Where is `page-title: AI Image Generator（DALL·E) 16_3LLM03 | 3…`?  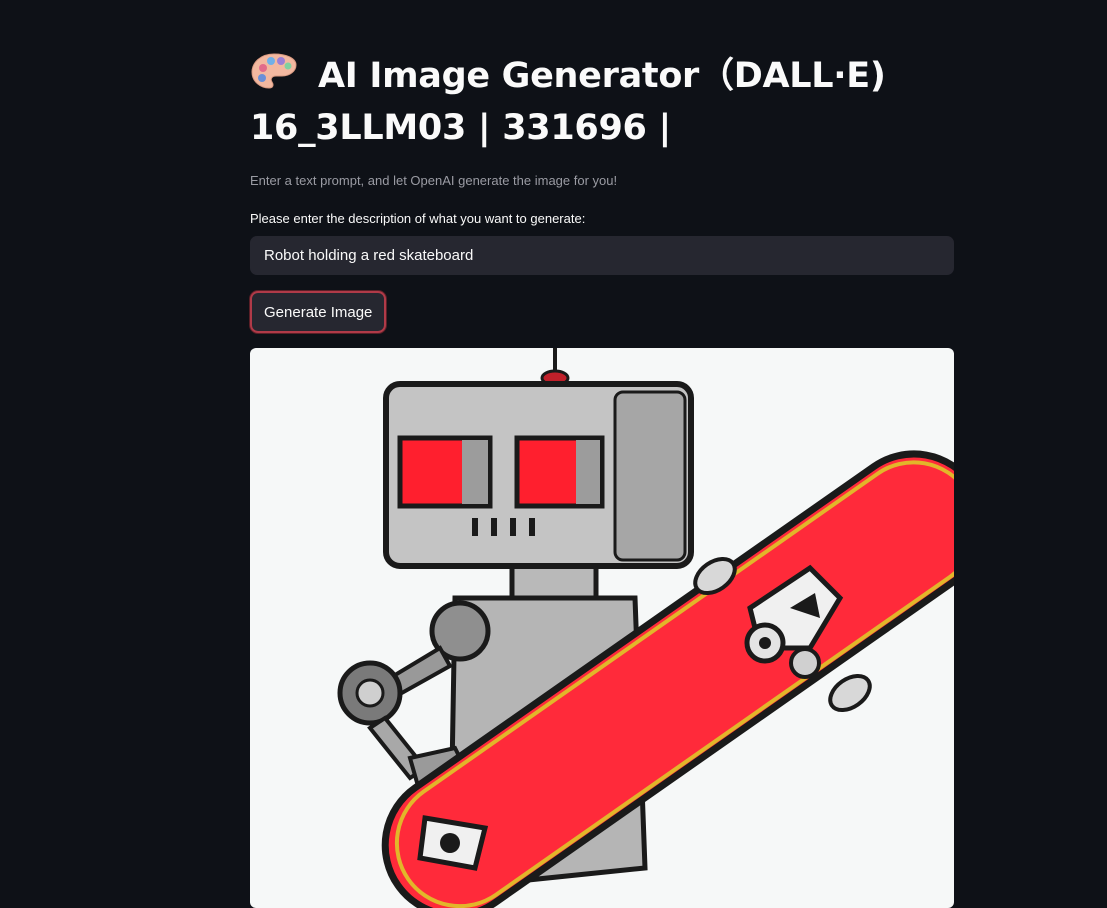
page-title: AI Image Generator（DALL·E) 16_3LLM03 | 3… is located at coordinates (602, 102).